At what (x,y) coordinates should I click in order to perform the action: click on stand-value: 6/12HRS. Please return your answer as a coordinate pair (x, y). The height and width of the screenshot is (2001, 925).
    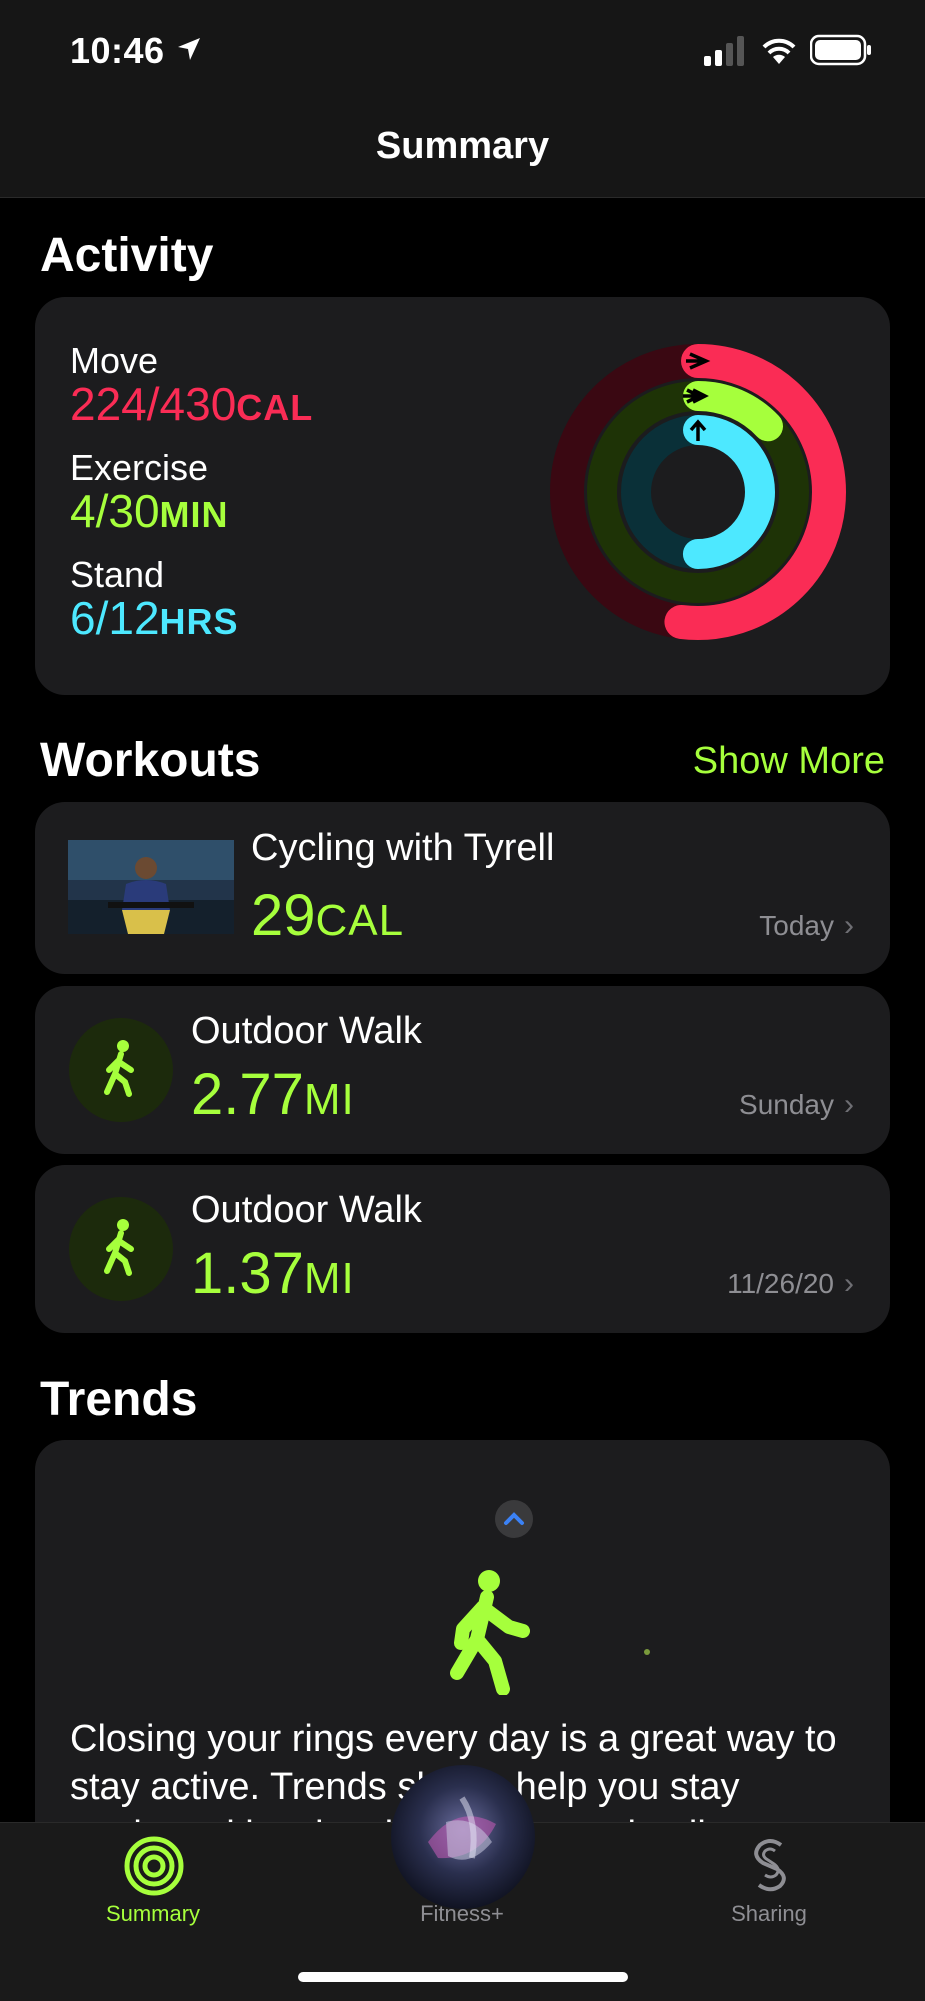
    Looking at the image, I should click on (154, 618).